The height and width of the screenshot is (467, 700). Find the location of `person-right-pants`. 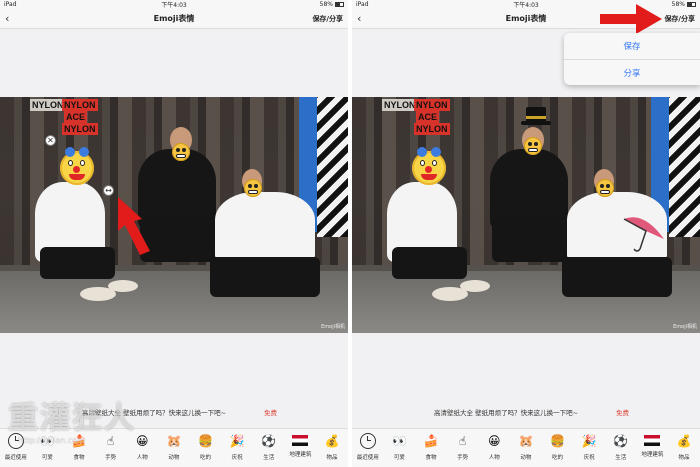

person-right-pants is located at coordinates (265, 277).